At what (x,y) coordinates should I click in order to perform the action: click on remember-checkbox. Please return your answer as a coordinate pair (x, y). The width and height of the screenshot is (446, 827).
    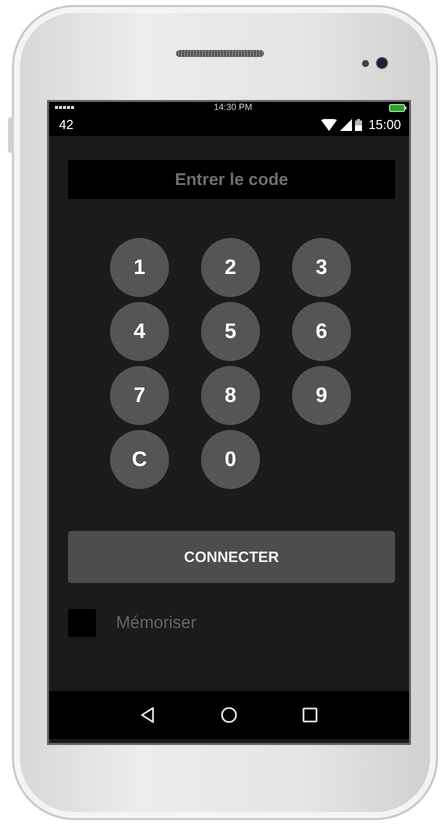
    Looking at the image, I should click on (82, 623).